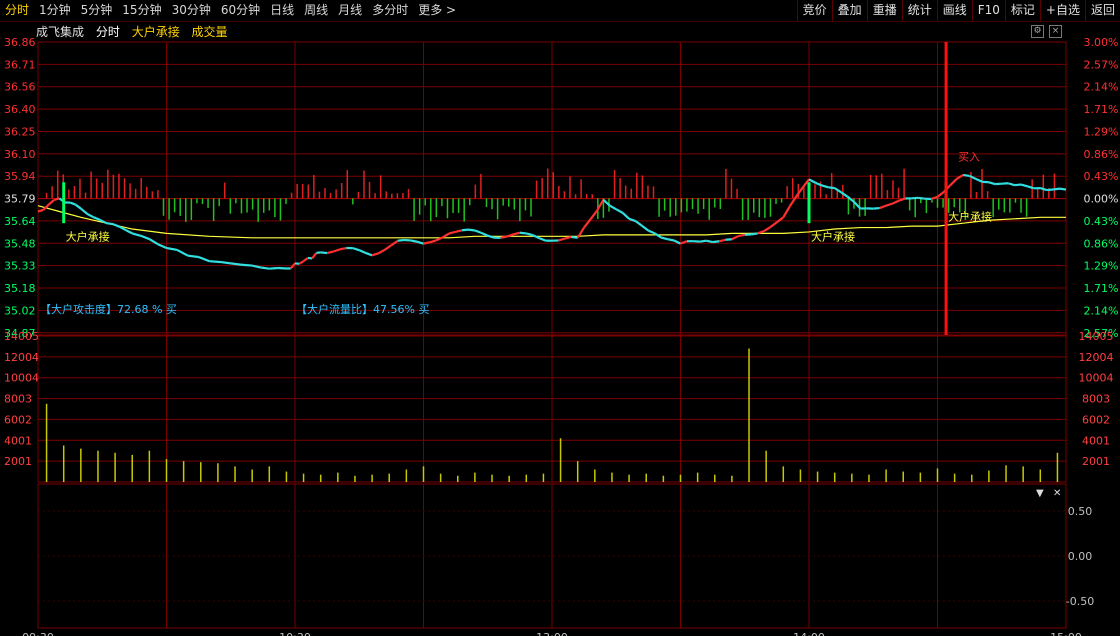  What do you see at coordinates (20, 42) in the screenshot?
I see `price-tick-label: 36.86` at bounding box center [20, 42].